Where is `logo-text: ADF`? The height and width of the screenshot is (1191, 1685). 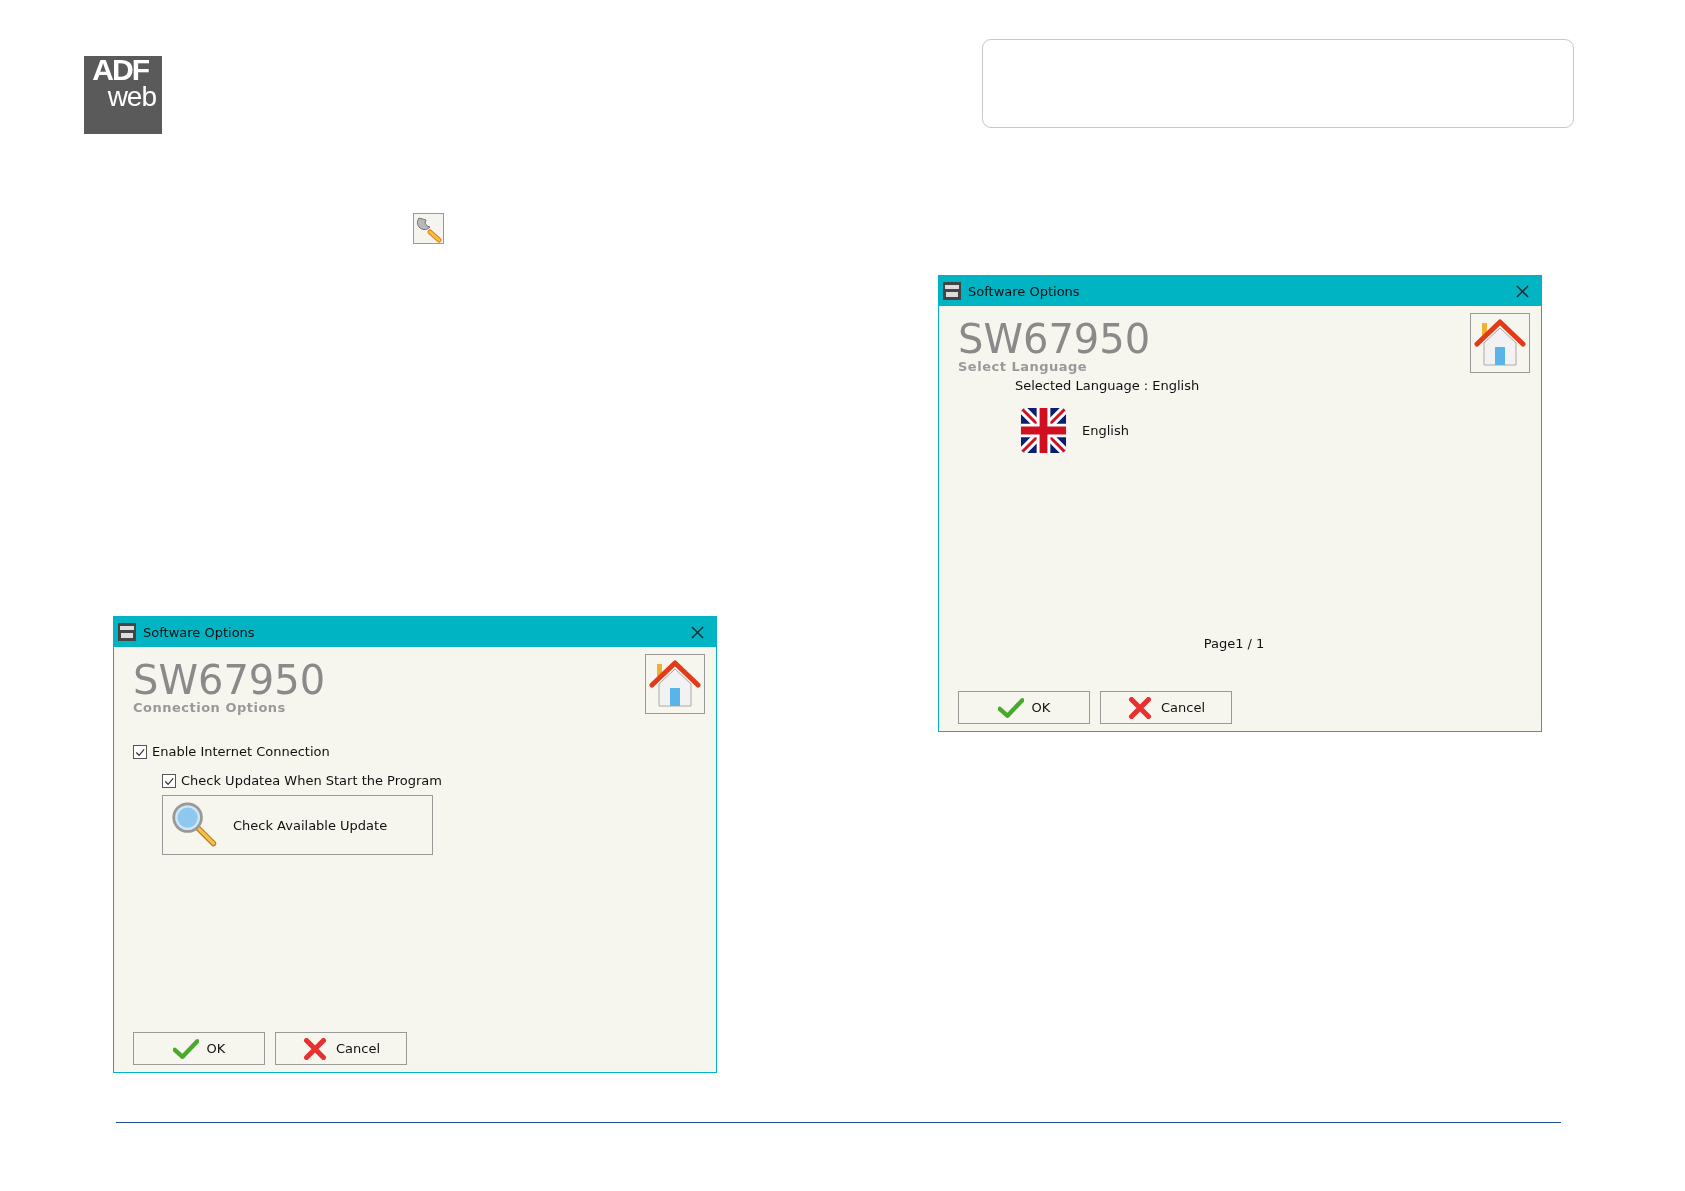 logo-text: ADF is located at coordinates (120, 70).